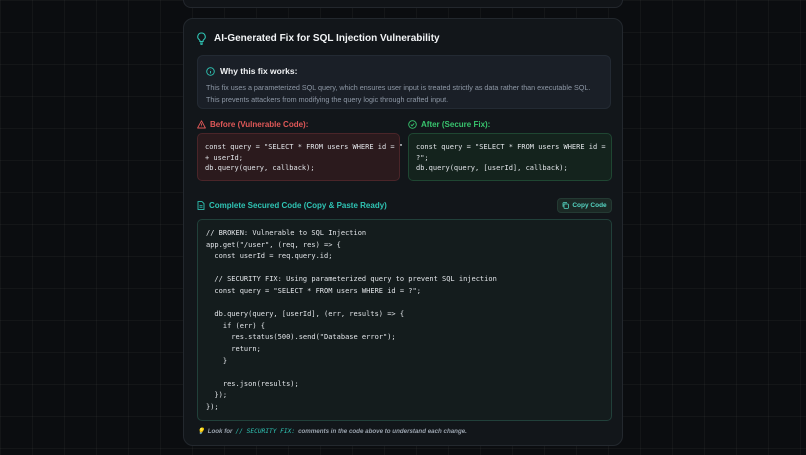 This screenshot has width=806, height=455. Describe the element at coordinates (201, 124) in the screenshot. I see `warning-triangle-icon` at that location.